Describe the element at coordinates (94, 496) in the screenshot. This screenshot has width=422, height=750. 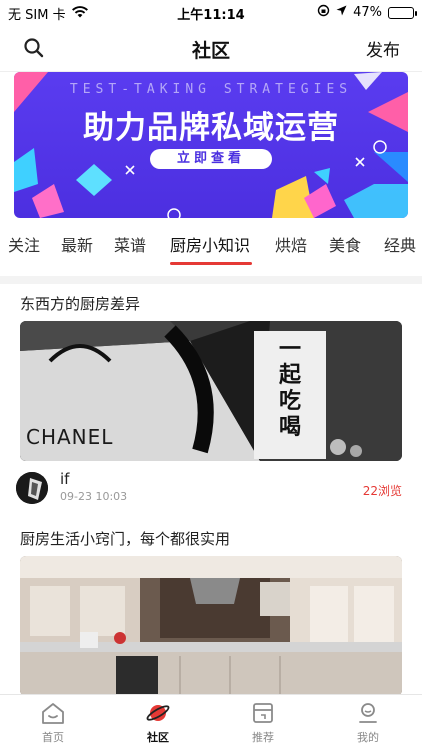
I see `post-date: 09-23 10:03` at that location.